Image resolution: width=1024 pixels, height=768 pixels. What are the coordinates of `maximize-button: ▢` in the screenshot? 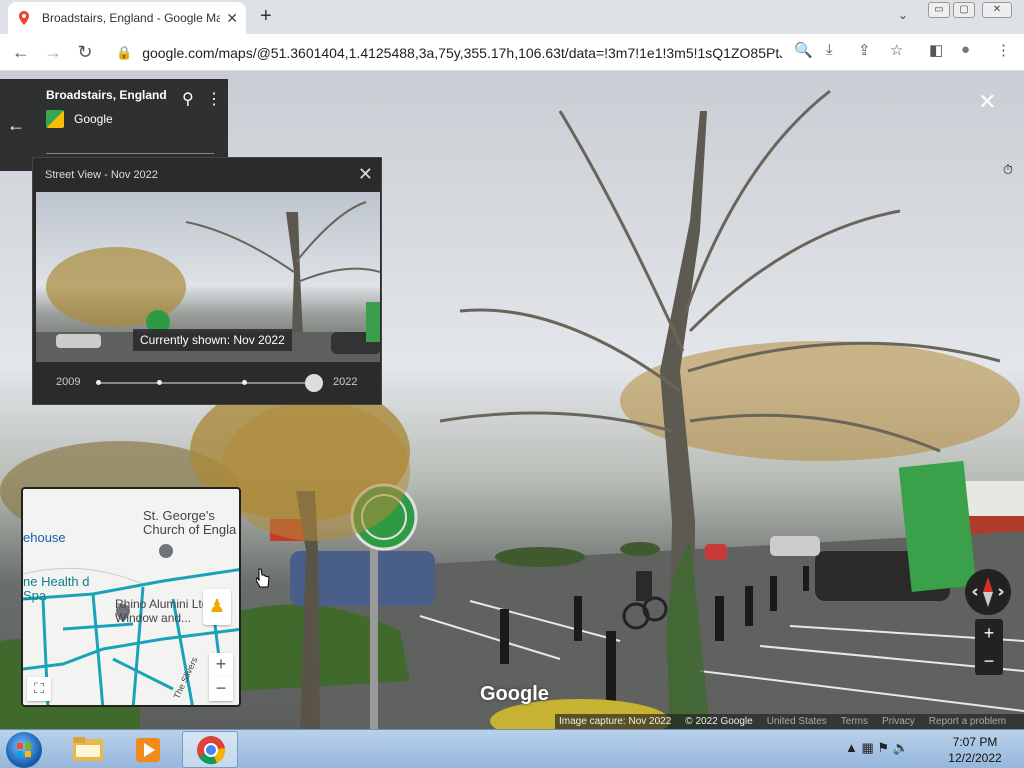 It's located at (964, 10).